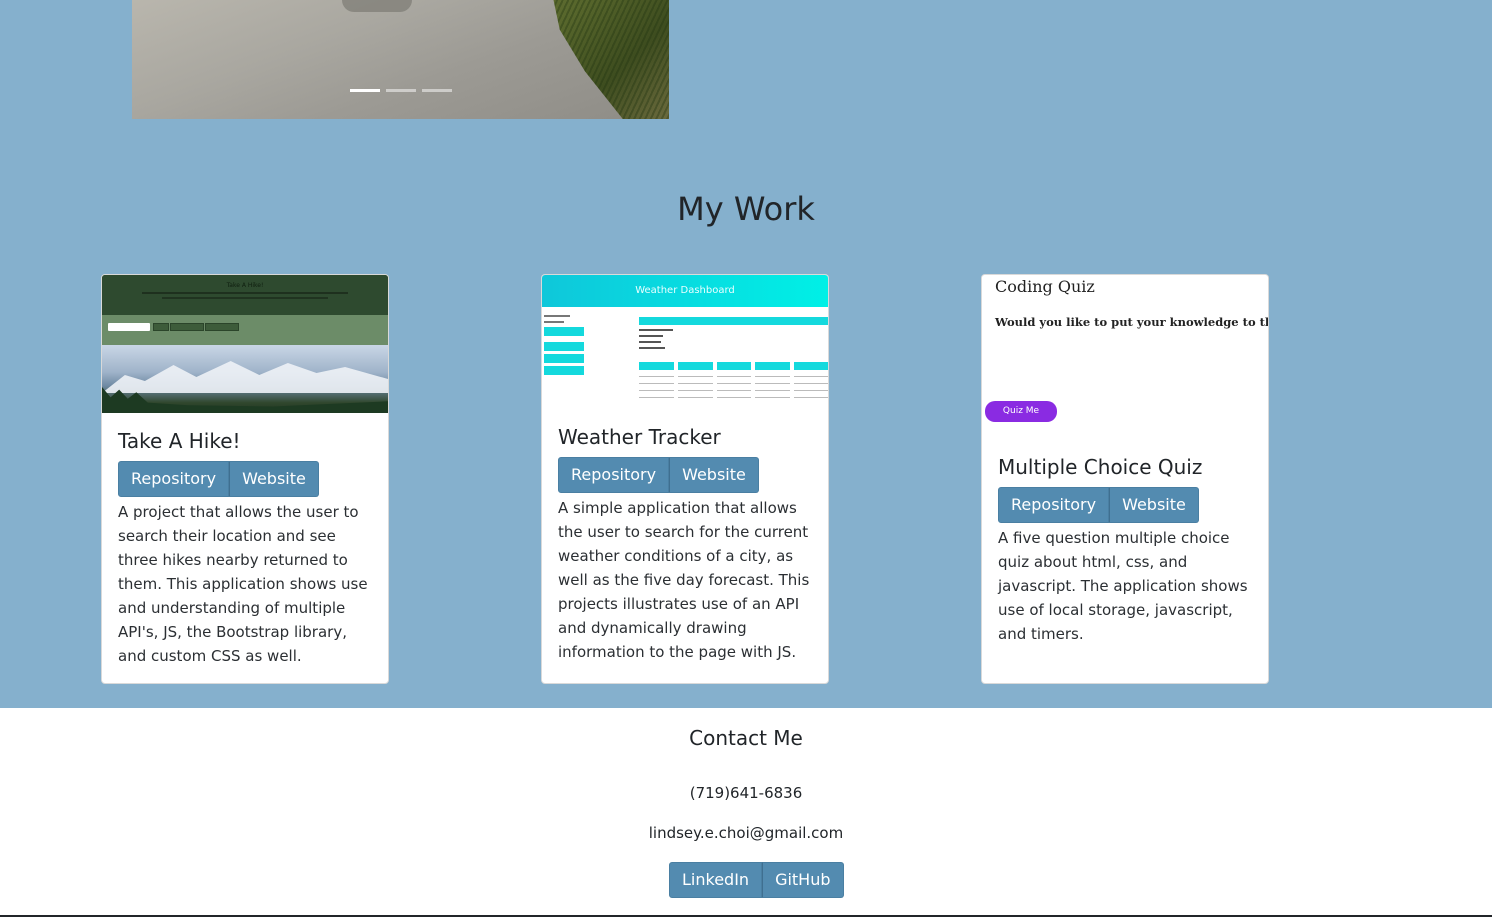 This screenshot has width=1492, height=917. I want to click on project-title: Weather Tracker, so click(639, 437).